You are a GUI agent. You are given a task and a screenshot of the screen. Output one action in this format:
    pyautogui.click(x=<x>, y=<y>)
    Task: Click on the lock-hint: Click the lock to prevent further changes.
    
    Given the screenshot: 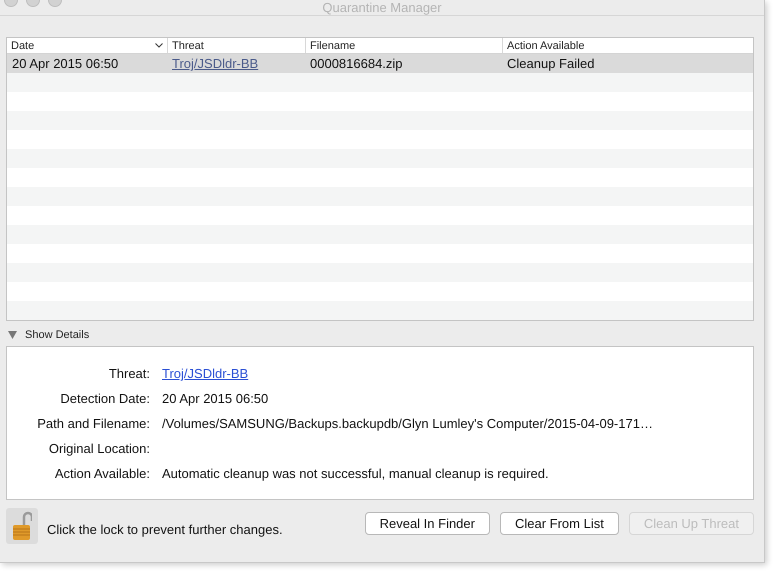 What is the action you would take?
    pyautogui.click(x=165, y=529)
    